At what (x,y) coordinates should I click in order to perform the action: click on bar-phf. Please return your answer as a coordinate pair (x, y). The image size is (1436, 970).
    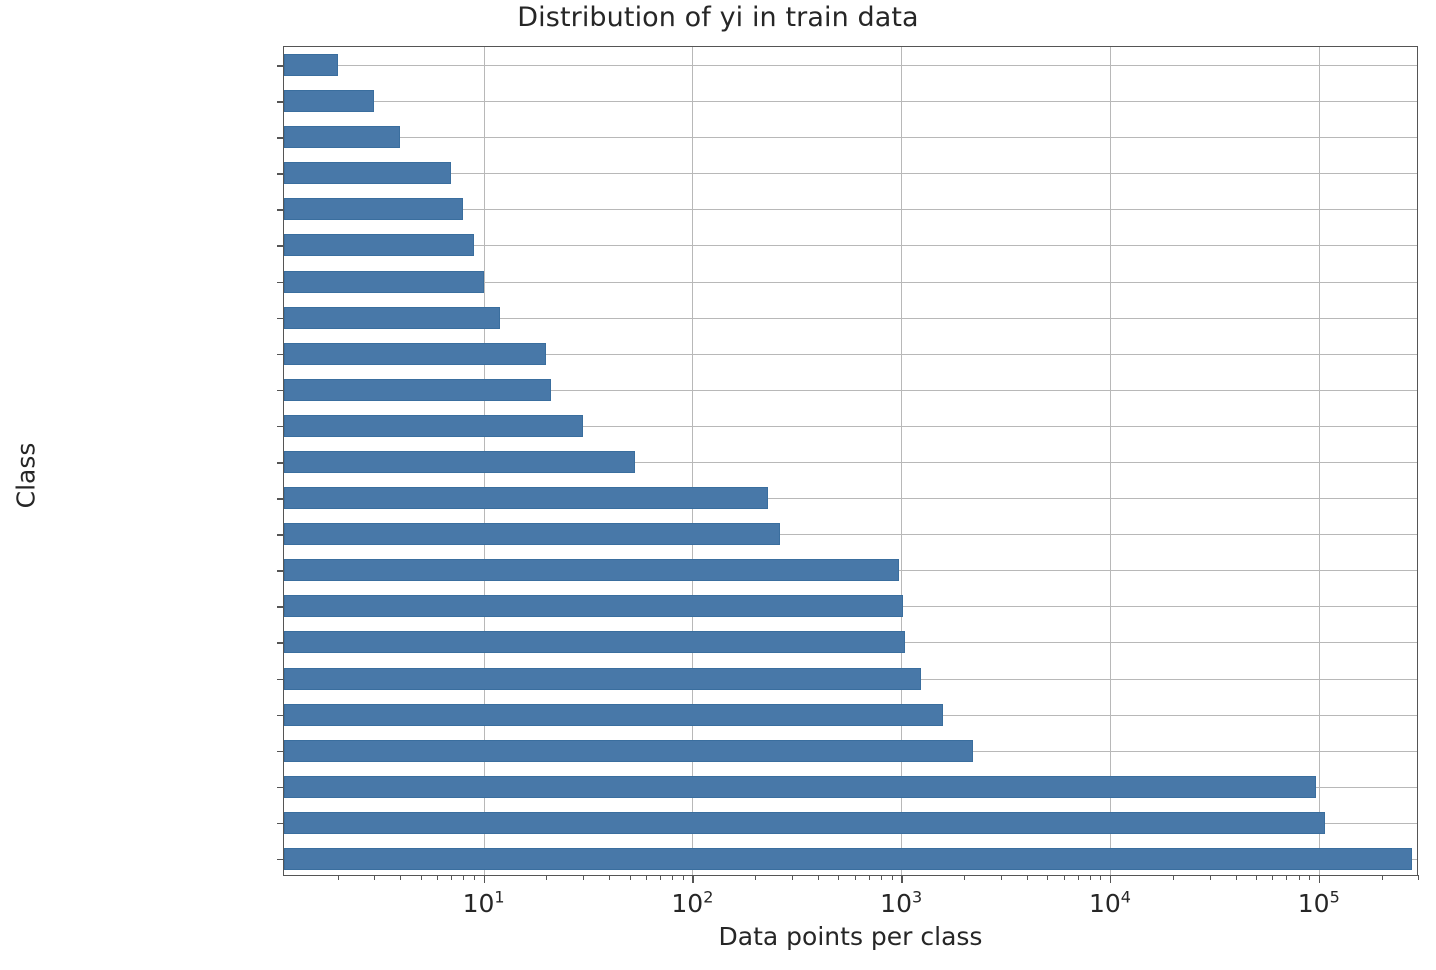
    Looking at the image, I should click on (342, 137).